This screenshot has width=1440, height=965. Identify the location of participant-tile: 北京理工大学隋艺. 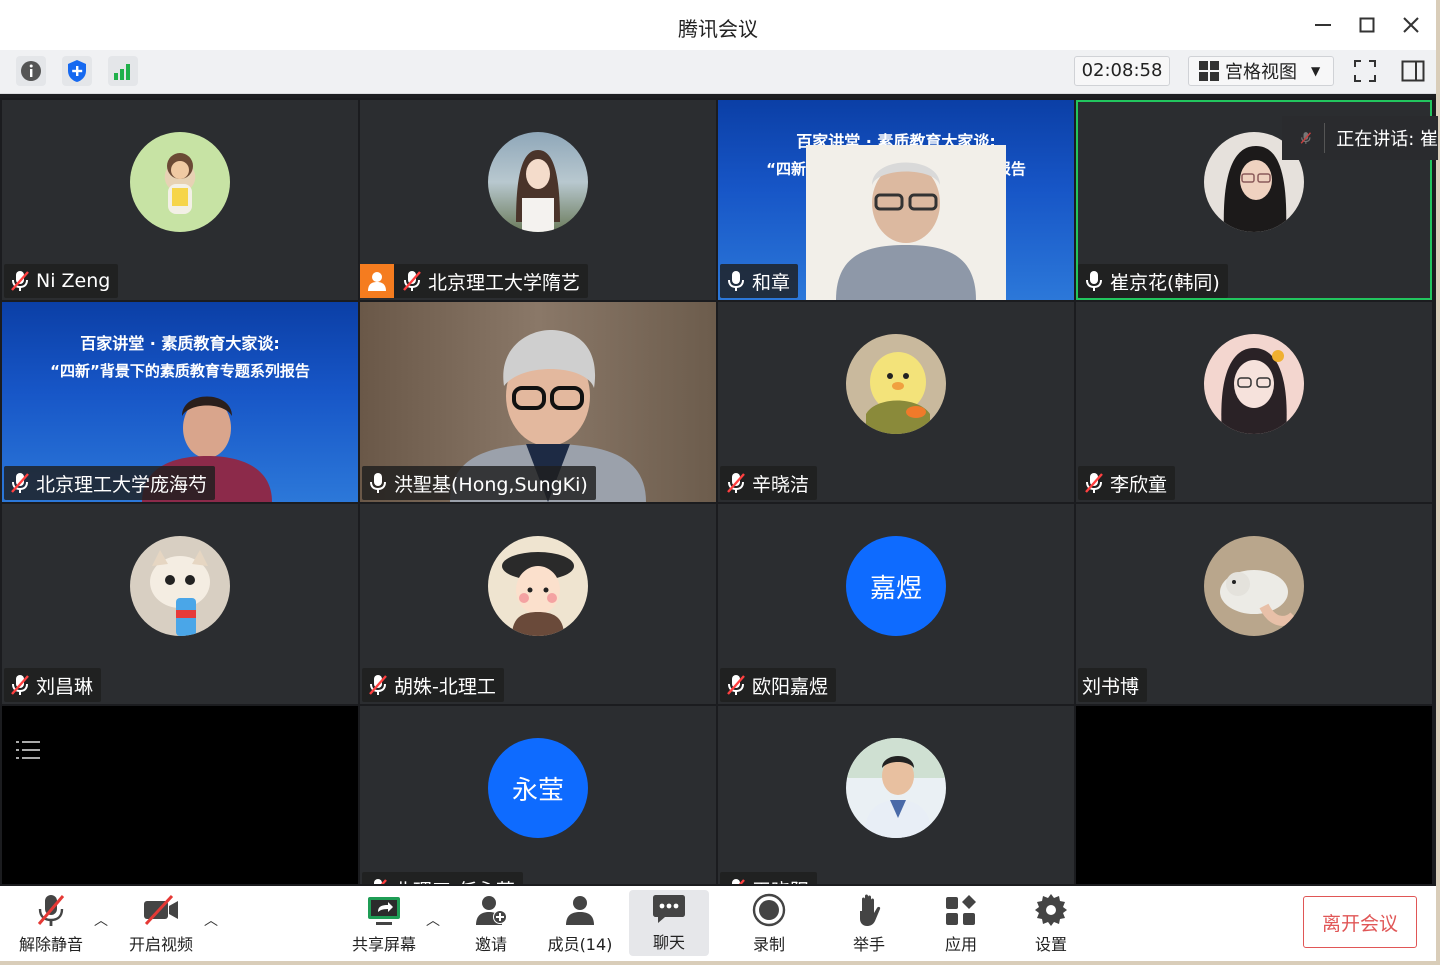
(538, 200).